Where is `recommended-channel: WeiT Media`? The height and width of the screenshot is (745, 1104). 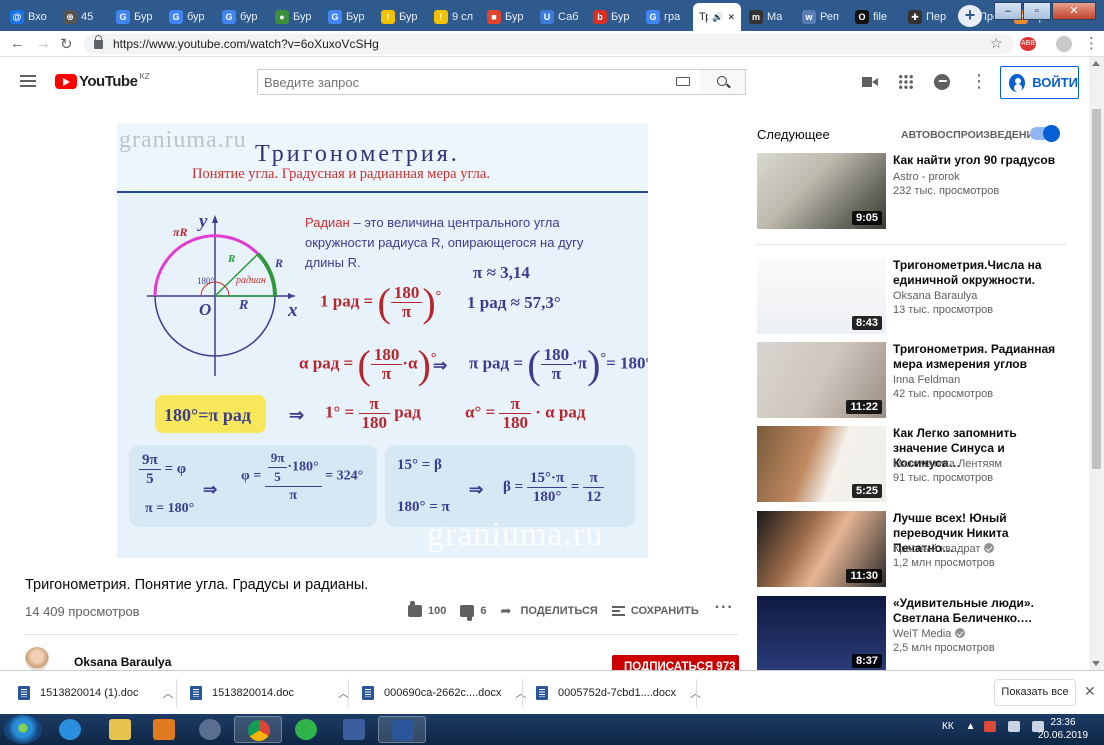
recommended-channel: WeiT Media is located at coordinates (929, 634).